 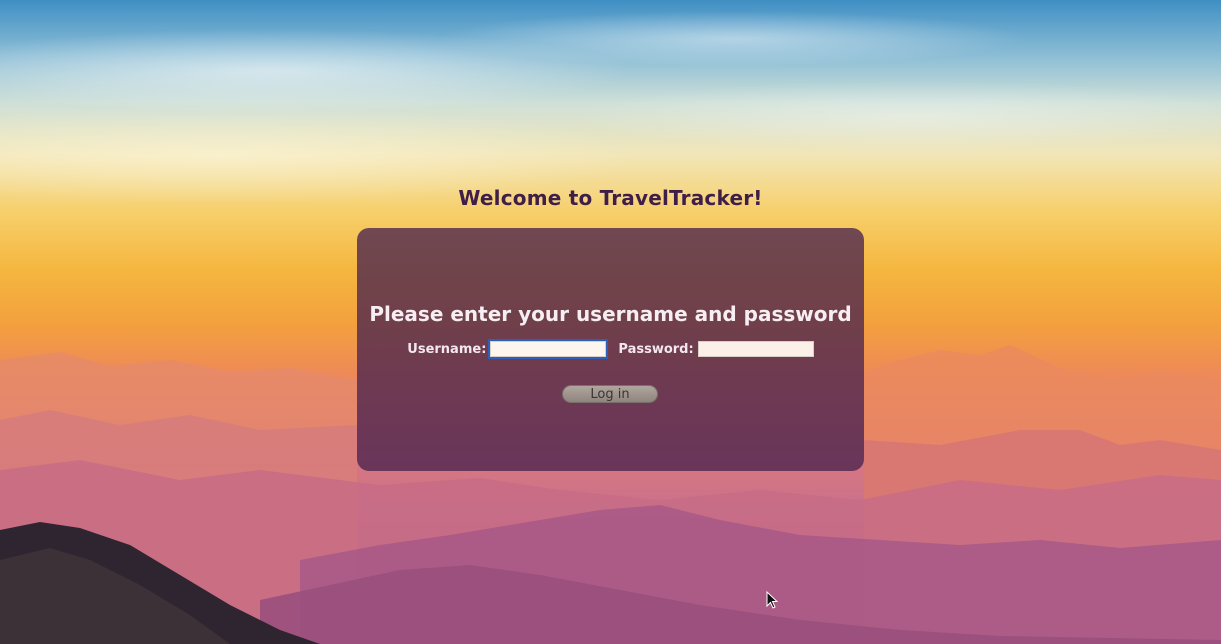 What do you see at coordinates (772, 600) in the screenshot?
I see `mouse-cursor-icon` at bounding box center [772, 600].